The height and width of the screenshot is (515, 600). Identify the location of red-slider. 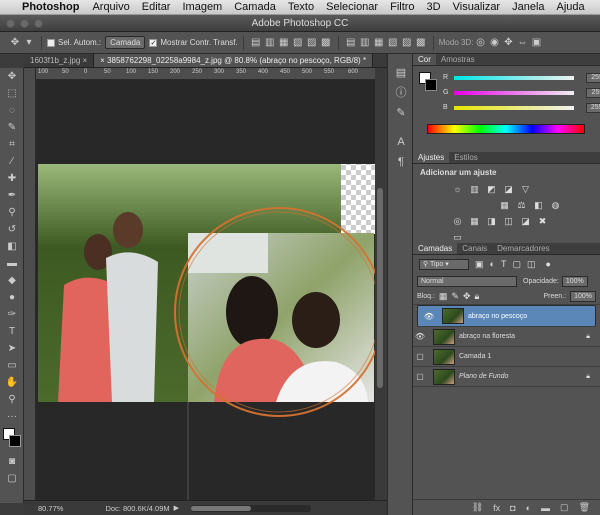
(514, 77).